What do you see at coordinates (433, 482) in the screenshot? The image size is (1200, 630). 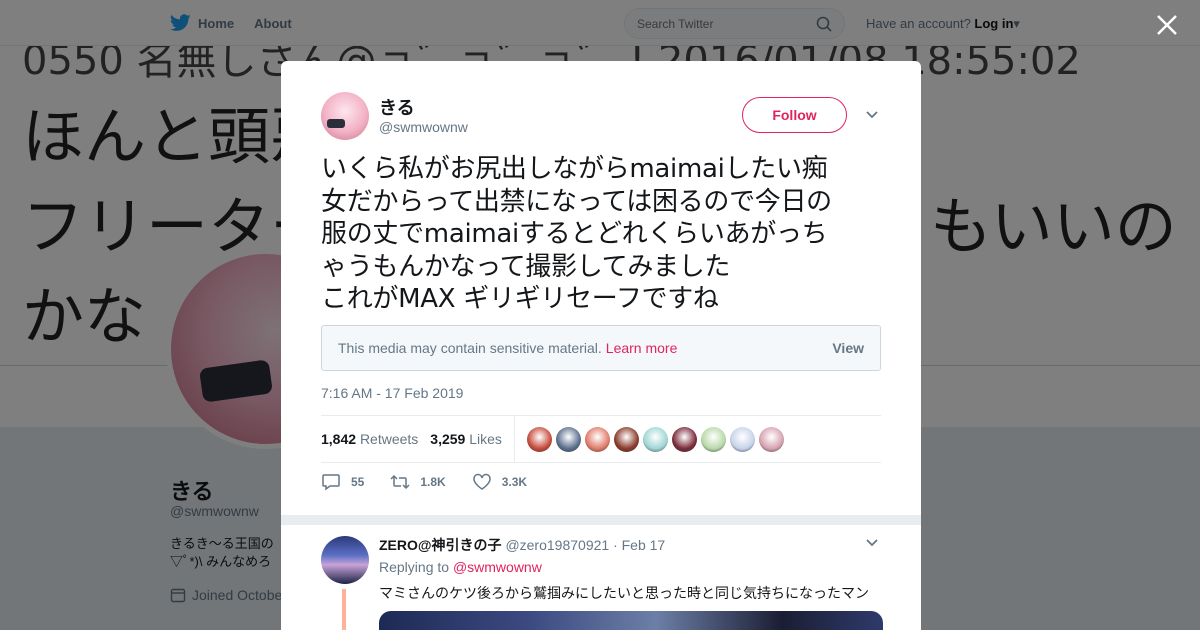 I see `retweet-count: 1.8K` at bounding box center [433, 482].